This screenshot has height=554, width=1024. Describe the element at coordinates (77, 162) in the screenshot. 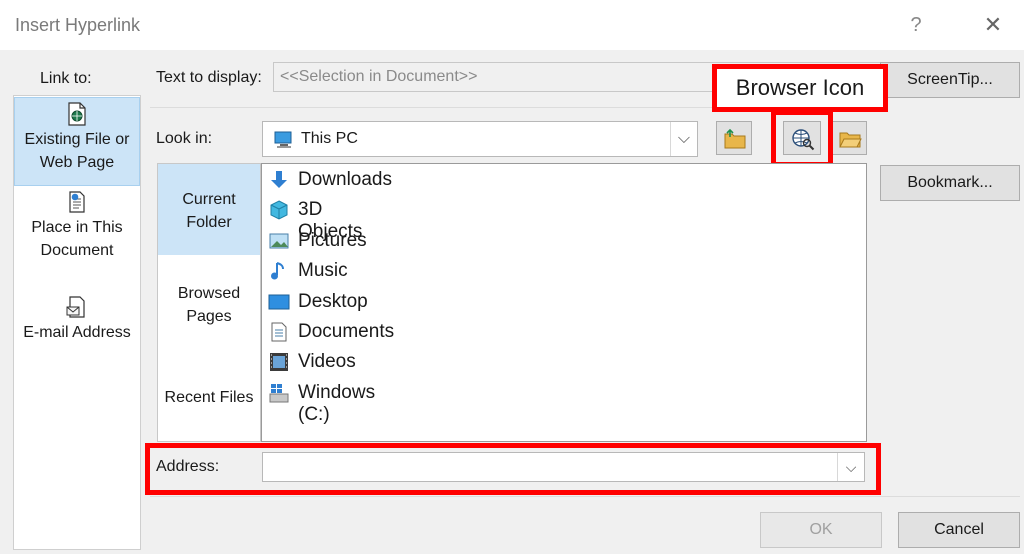

I see `link-existing-file-label-b: Web Page` at that location.